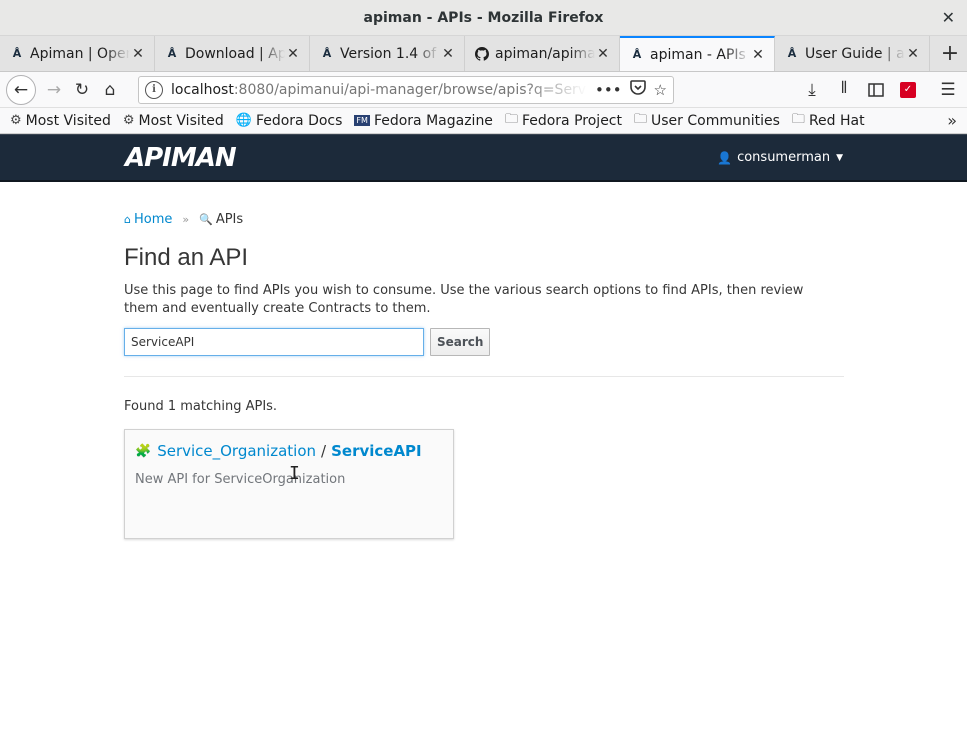 This screenshot has height=741, width=967. What do you see at coordinates (433, 120) in the screenshot?
I see `bookmark-label: Fedora Magazine` at bounding box center [433, 120].